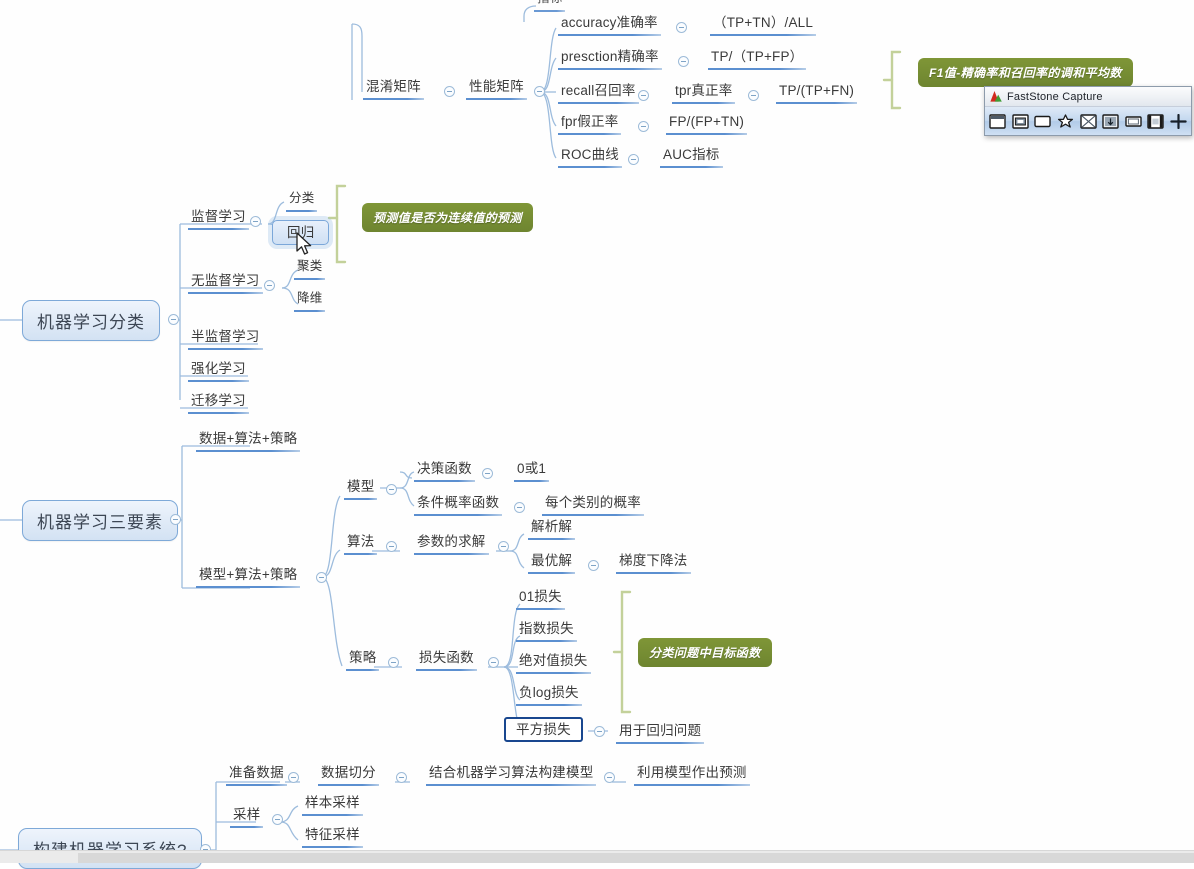  I want to click on node-regression: 回归, so click(301, 232).